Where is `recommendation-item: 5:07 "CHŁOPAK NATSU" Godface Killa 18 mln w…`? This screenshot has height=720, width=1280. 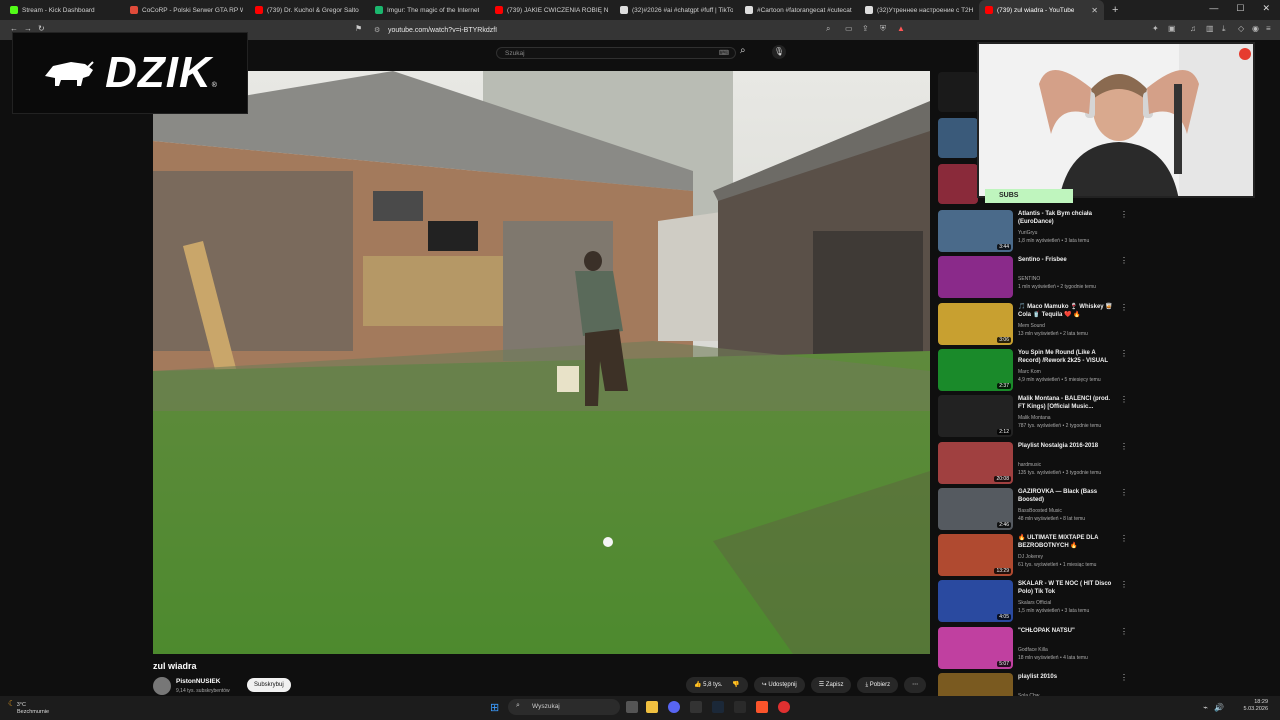
recommendation-item: 5:07 "CHŁOPAK NATSU" Godface Killa 18 mln w… is located at coordinates (1033, 648).